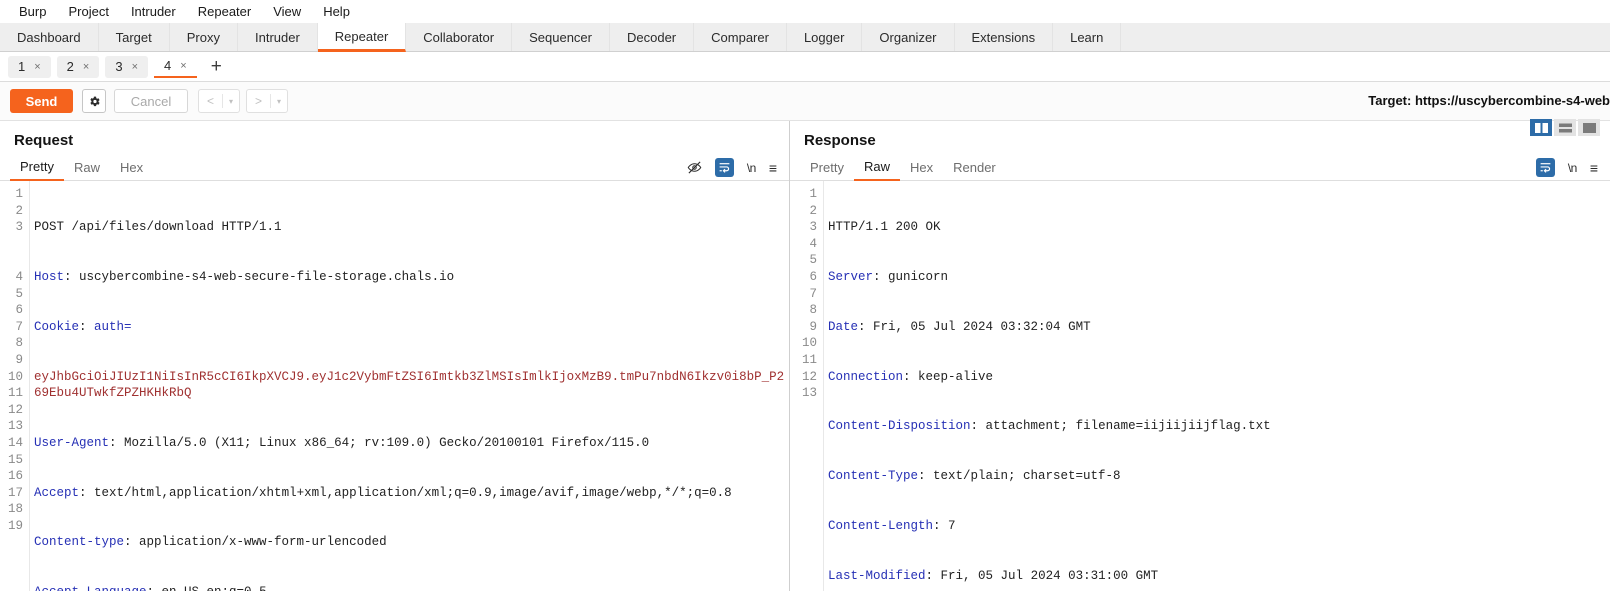 Image resolution: width=1610 pixels, height=591 pixels. Describe the element at coordinates (131, 170) in the screenshot. I see `request-tab-hex: Hex` at that location.